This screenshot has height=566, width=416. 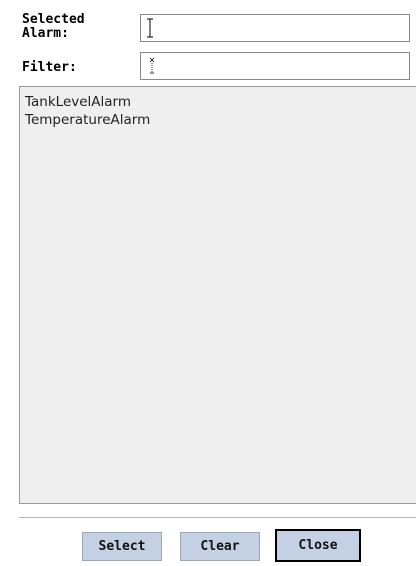 What do you see at coordinates (152, 65) in the screenshot?
I see `busy-cursor-icon` at bounding box center [152, 65].